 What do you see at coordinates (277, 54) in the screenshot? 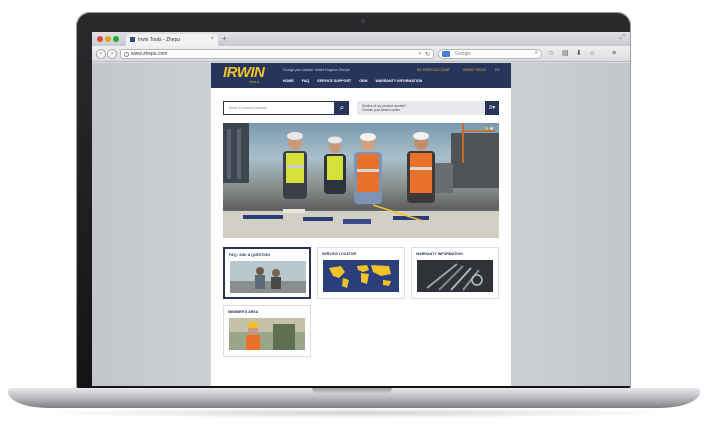
I see `address-bar: www.zhepu.com ▾ ↻` at bounding box center [277, 54].